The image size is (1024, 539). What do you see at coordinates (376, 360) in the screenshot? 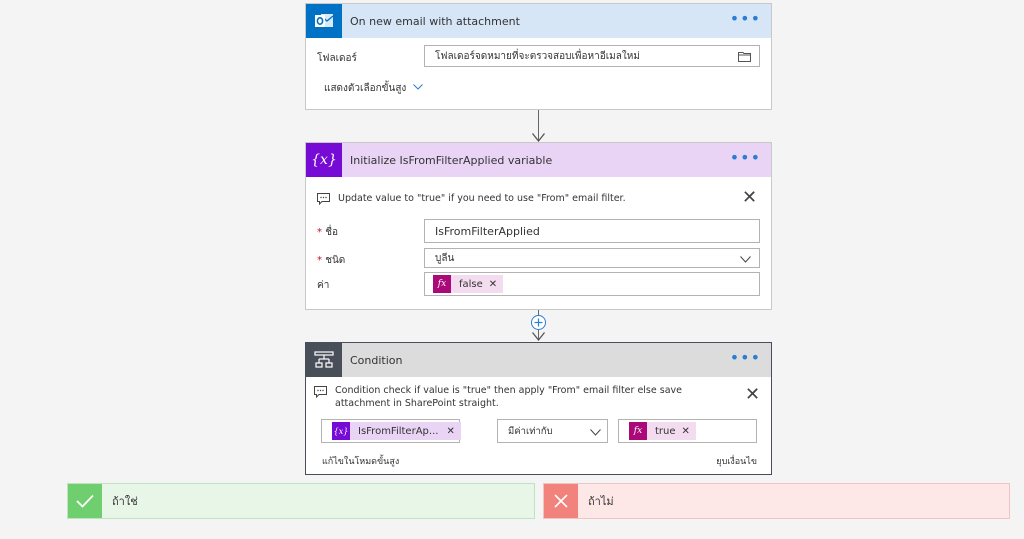
I see `condition-title: Condition` at bounding box center [376, 360].